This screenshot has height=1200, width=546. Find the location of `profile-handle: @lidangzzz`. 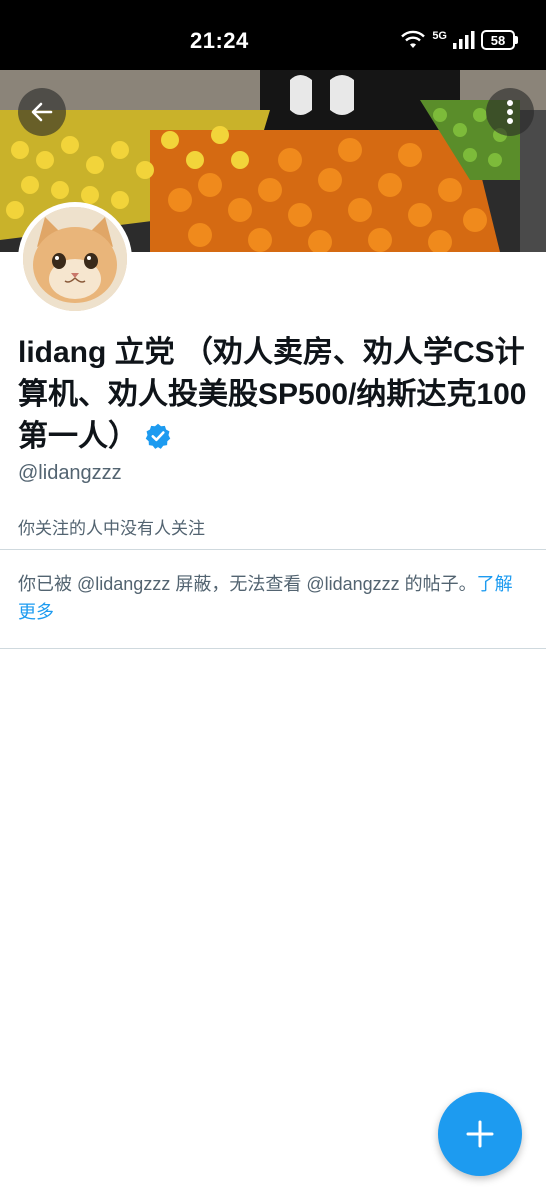

profile-handle: @lidangzzz is located at coordinates (70, 473).